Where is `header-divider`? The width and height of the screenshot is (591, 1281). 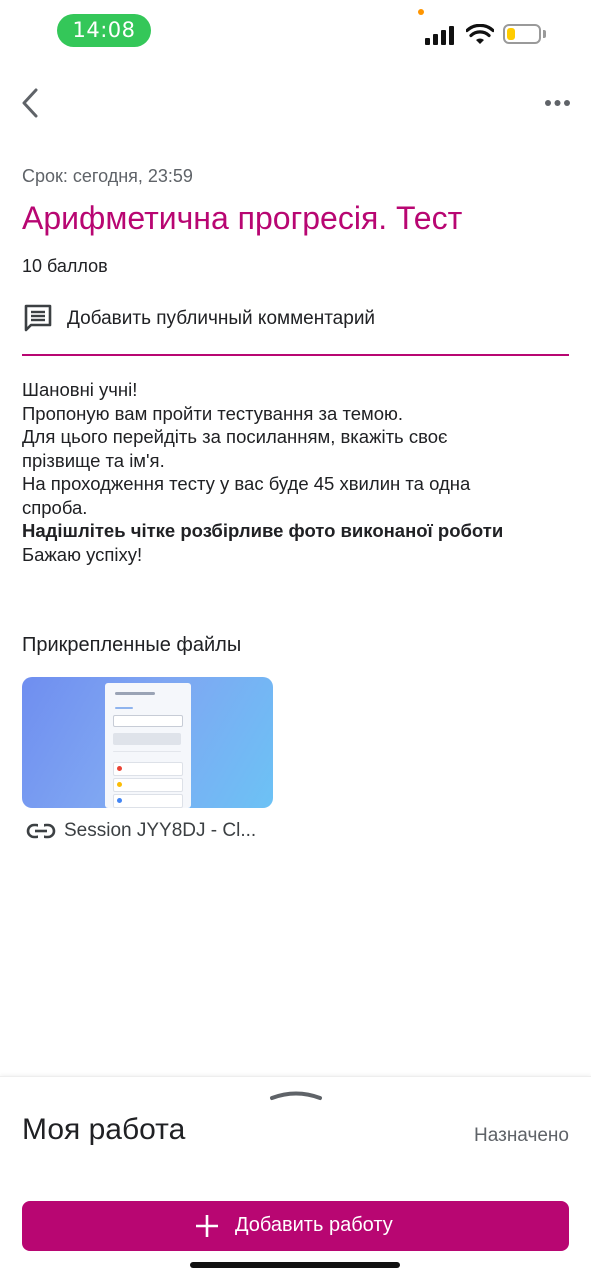
header-divider is located at coordinates (295, 355).